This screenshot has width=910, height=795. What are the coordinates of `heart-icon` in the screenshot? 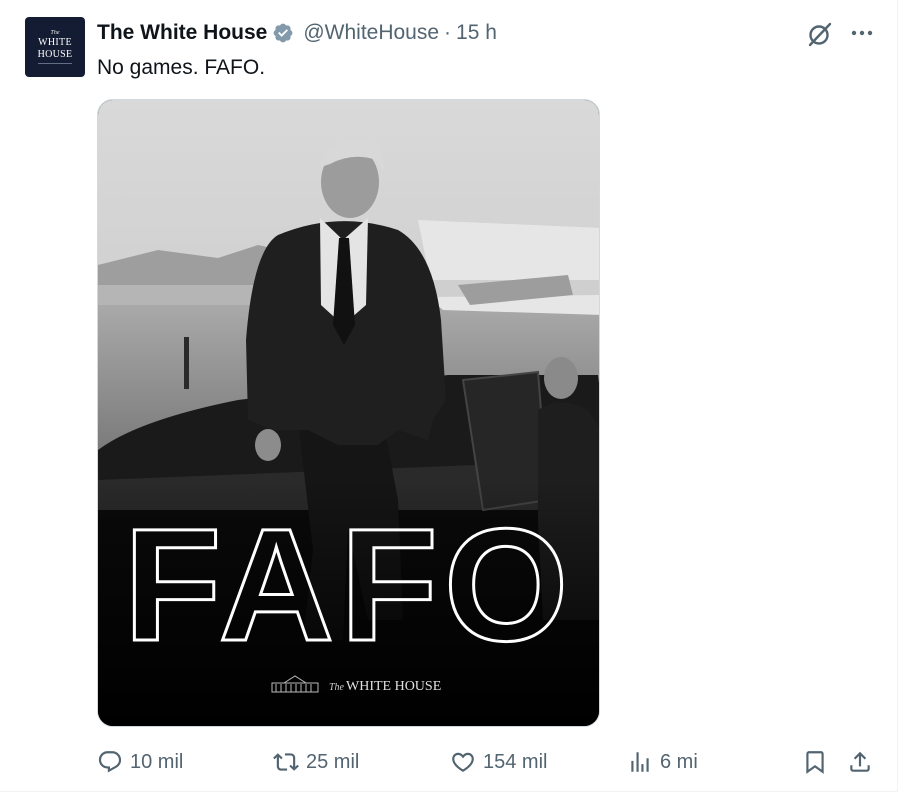 It's located at (463, 762).